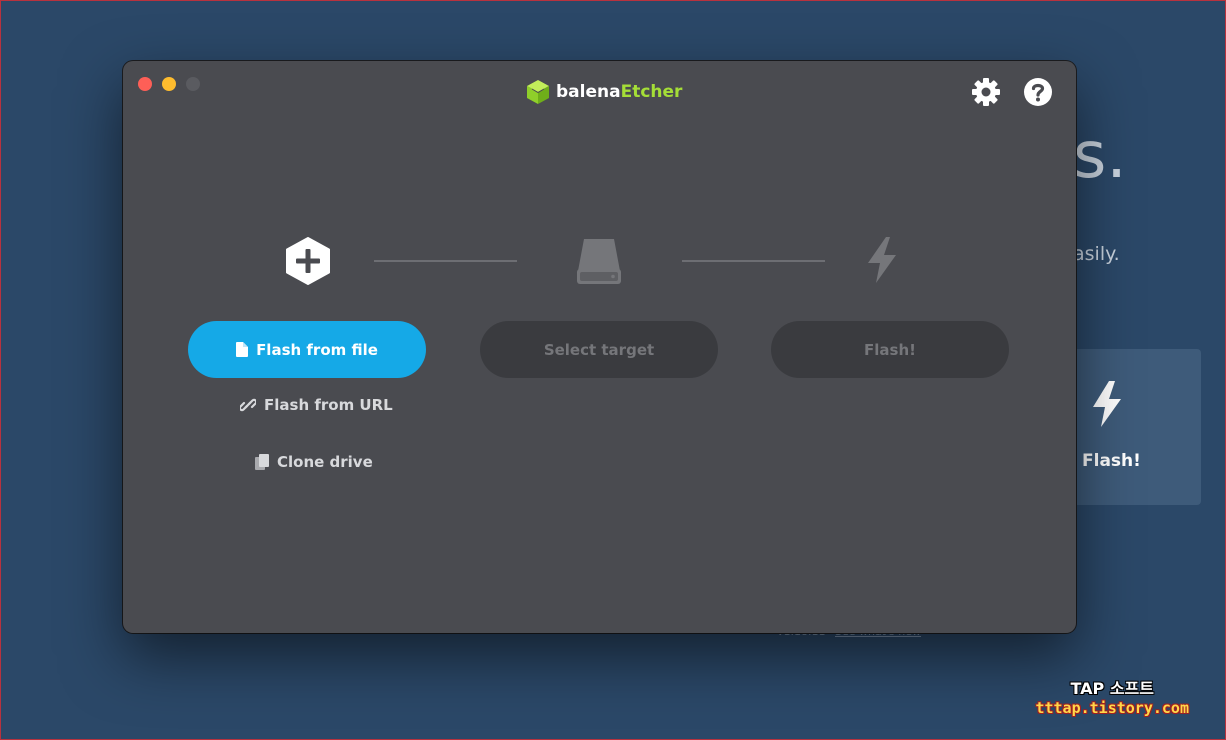 The width and height of the screenshot is (1226, 740). Describe the element at coordinates (248, 405) in the screenshot. I see `link-icon` at that location.